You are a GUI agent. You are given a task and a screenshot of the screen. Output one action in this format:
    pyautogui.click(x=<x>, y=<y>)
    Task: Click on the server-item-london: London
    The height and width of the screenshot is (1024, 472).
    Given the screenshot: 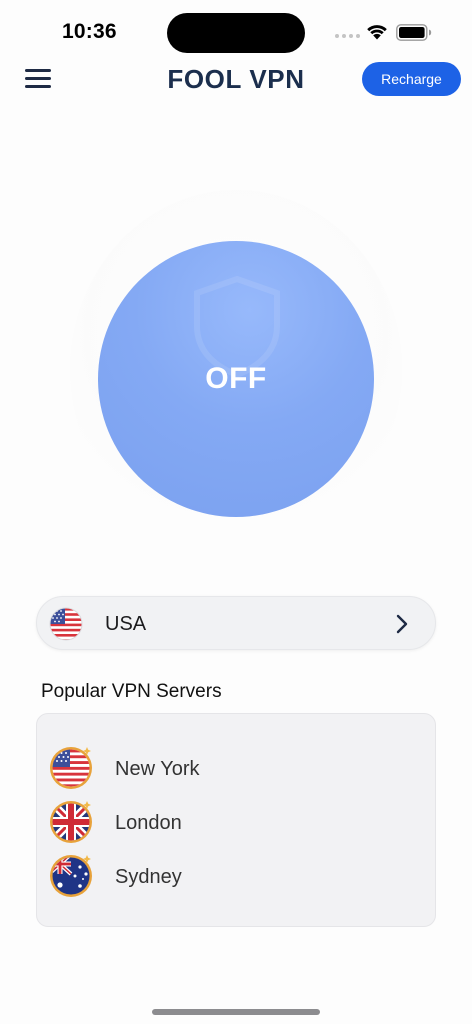 What is the action you would take?
    pyautogui.click(x=239, y=822)
    